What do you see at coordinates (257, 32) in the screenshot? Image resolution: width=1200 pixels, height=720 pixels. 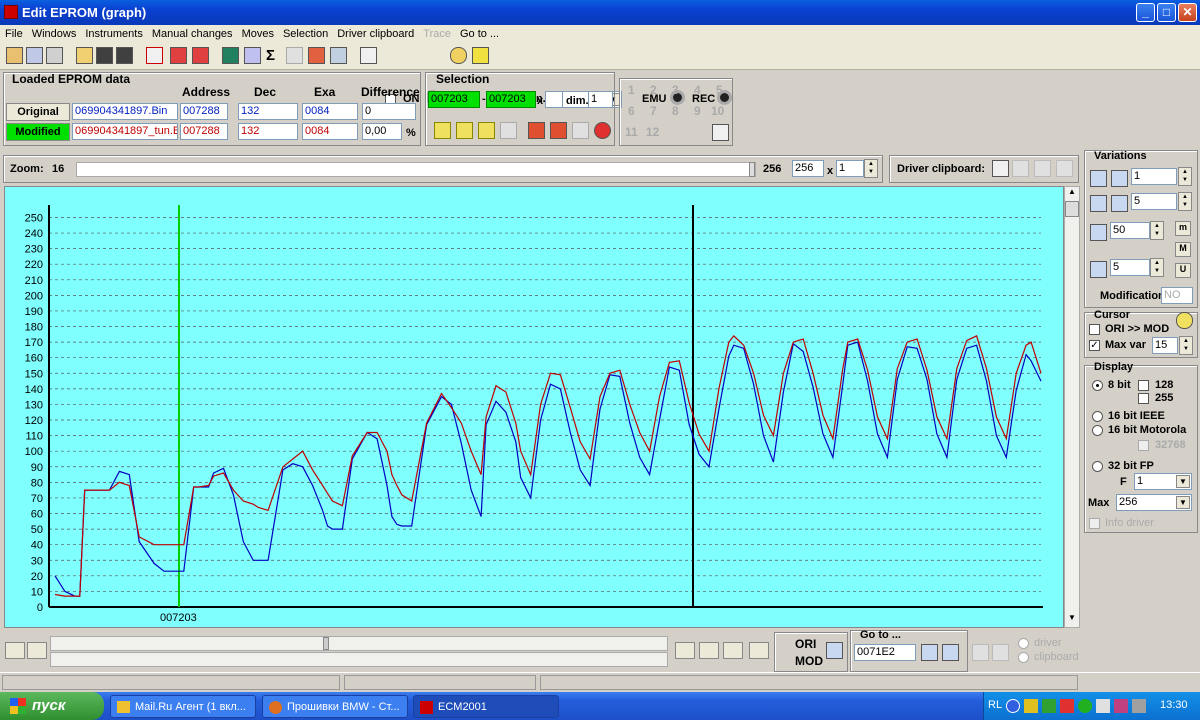 I see `menu-moves: Moves` at bounding box center [257, 32].